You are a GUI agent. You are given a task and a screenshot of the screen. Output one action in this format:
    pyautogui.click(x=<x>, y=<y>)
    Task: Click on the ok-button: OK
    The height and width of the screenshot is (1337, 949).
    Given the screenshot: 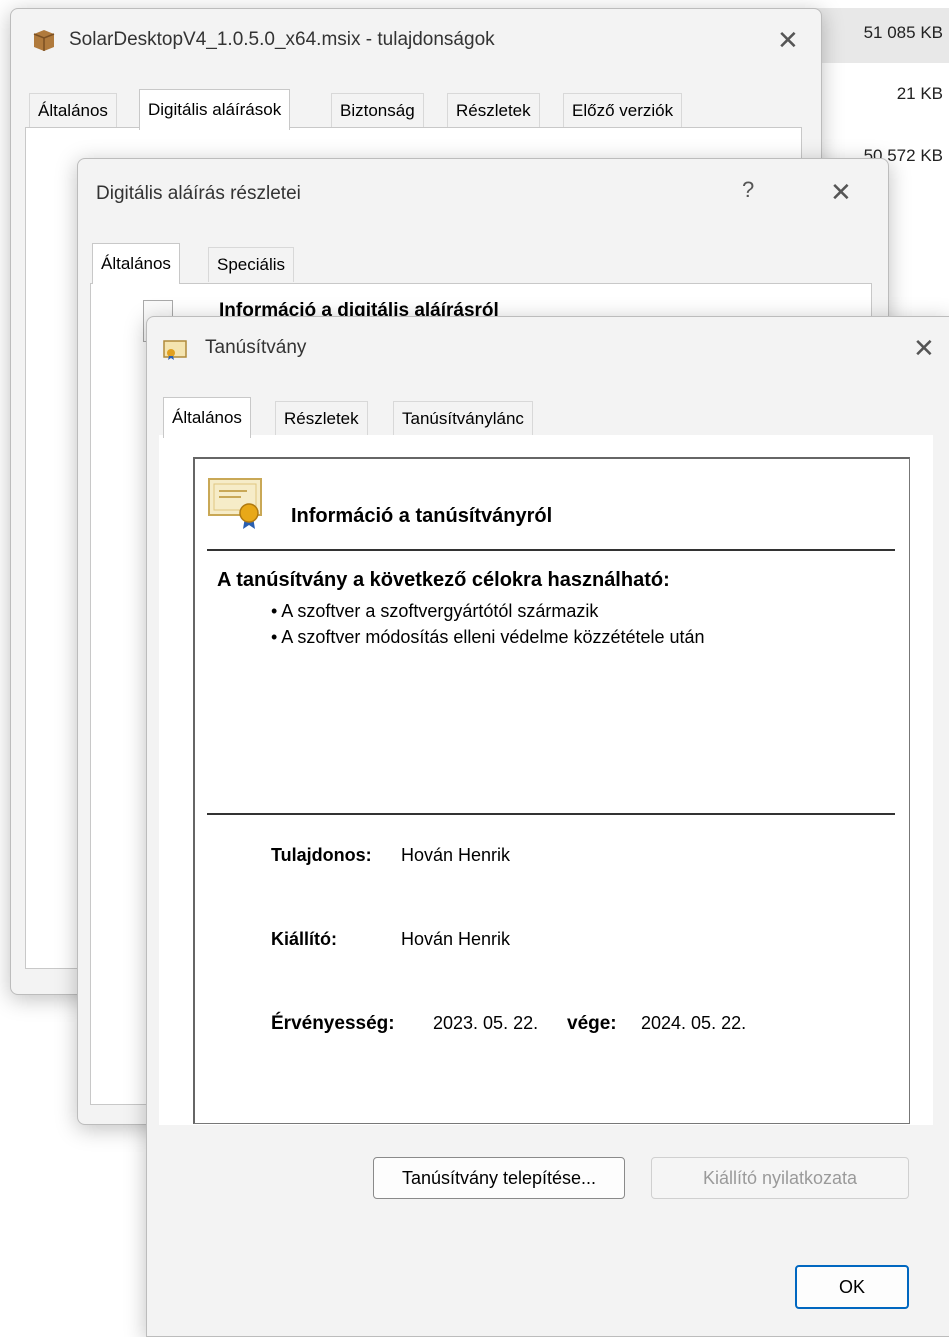 What is the action you would take?
    pyautogui.click(x=852, y=1287)
    